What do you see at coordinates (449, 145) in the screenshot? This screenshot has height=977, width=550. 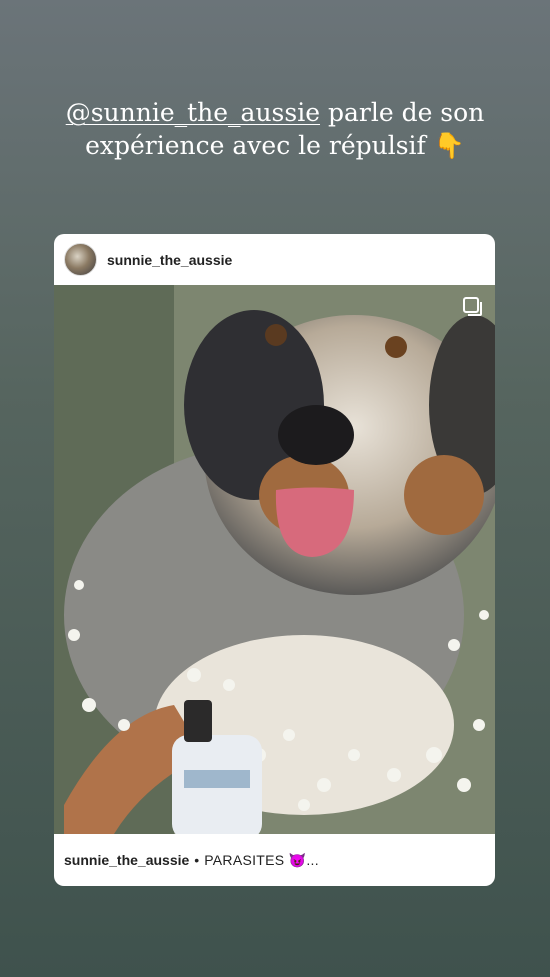 I see `pointing-down-icon: 👇` at bounding box center [449, 145].